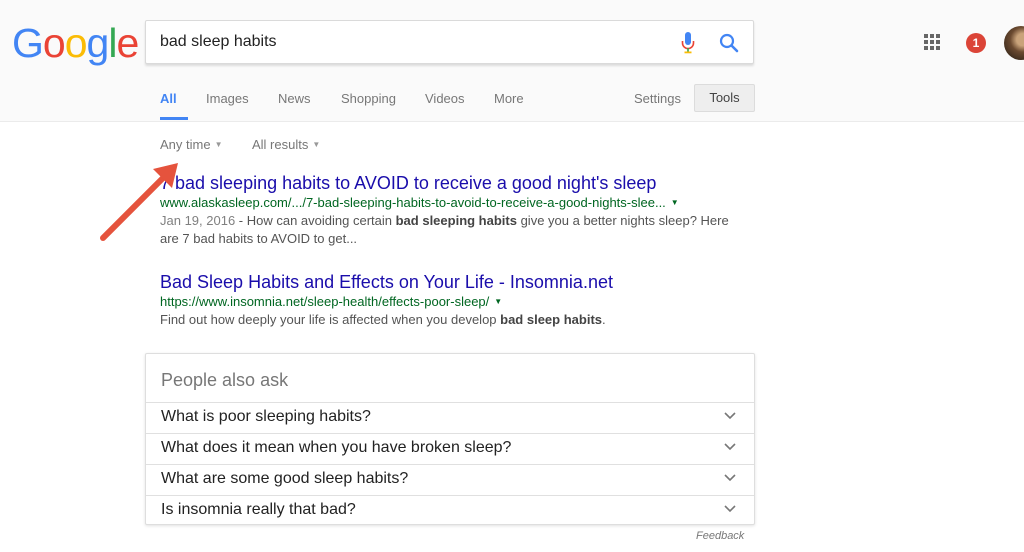 The height and width of the screenshot is (552, 1024). I want to click on search-input, so click(410, 42).